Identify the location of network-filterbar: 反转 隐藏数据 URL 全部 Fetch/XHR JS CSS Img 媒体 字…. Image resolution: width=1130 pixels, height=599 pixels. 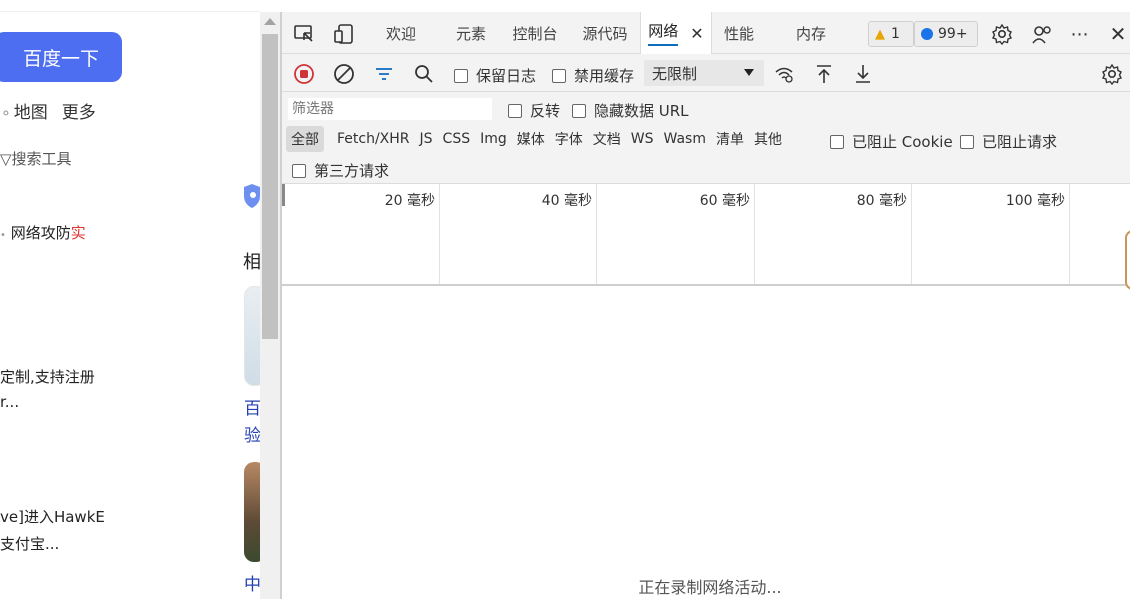
(706, 138).